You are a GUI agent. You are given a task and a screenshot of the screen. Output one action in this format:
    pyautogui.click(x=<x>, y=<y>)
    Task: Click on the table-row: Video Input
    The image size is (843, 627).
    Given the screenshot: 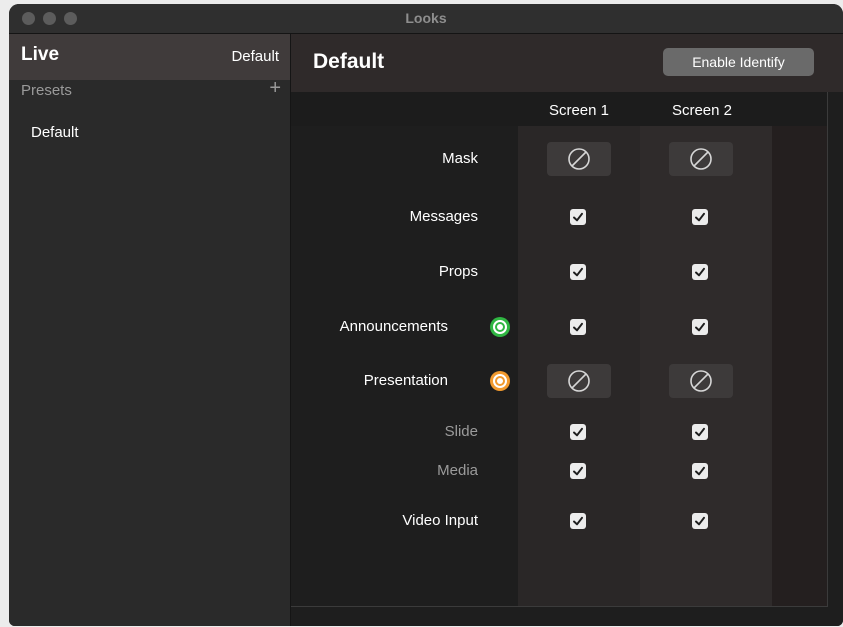 What is the action you would take?
    pyautogui.click(x=559, y=521)
    